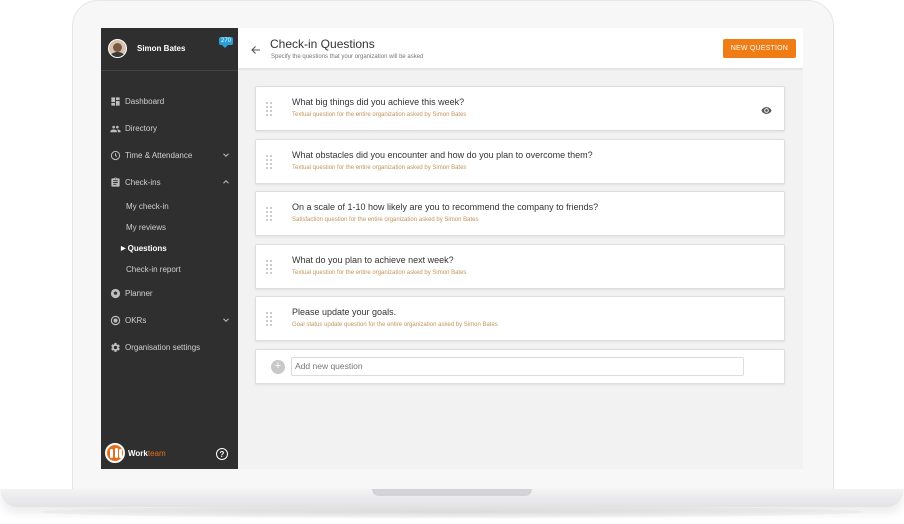  I want to click on eye-icon, so click(766, 108).